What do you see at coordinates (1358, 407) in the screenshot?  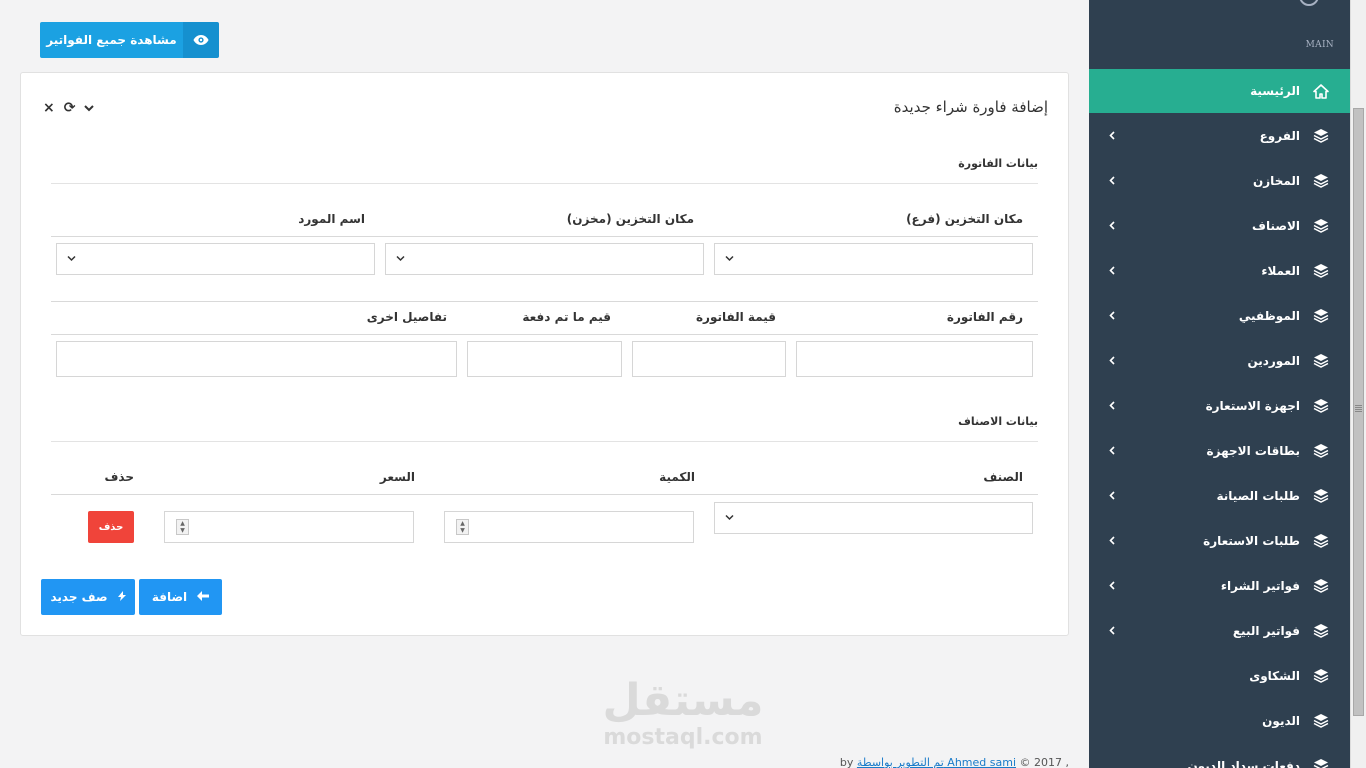 I see `scrollbar-grip` at bounding box center [1358, 407].